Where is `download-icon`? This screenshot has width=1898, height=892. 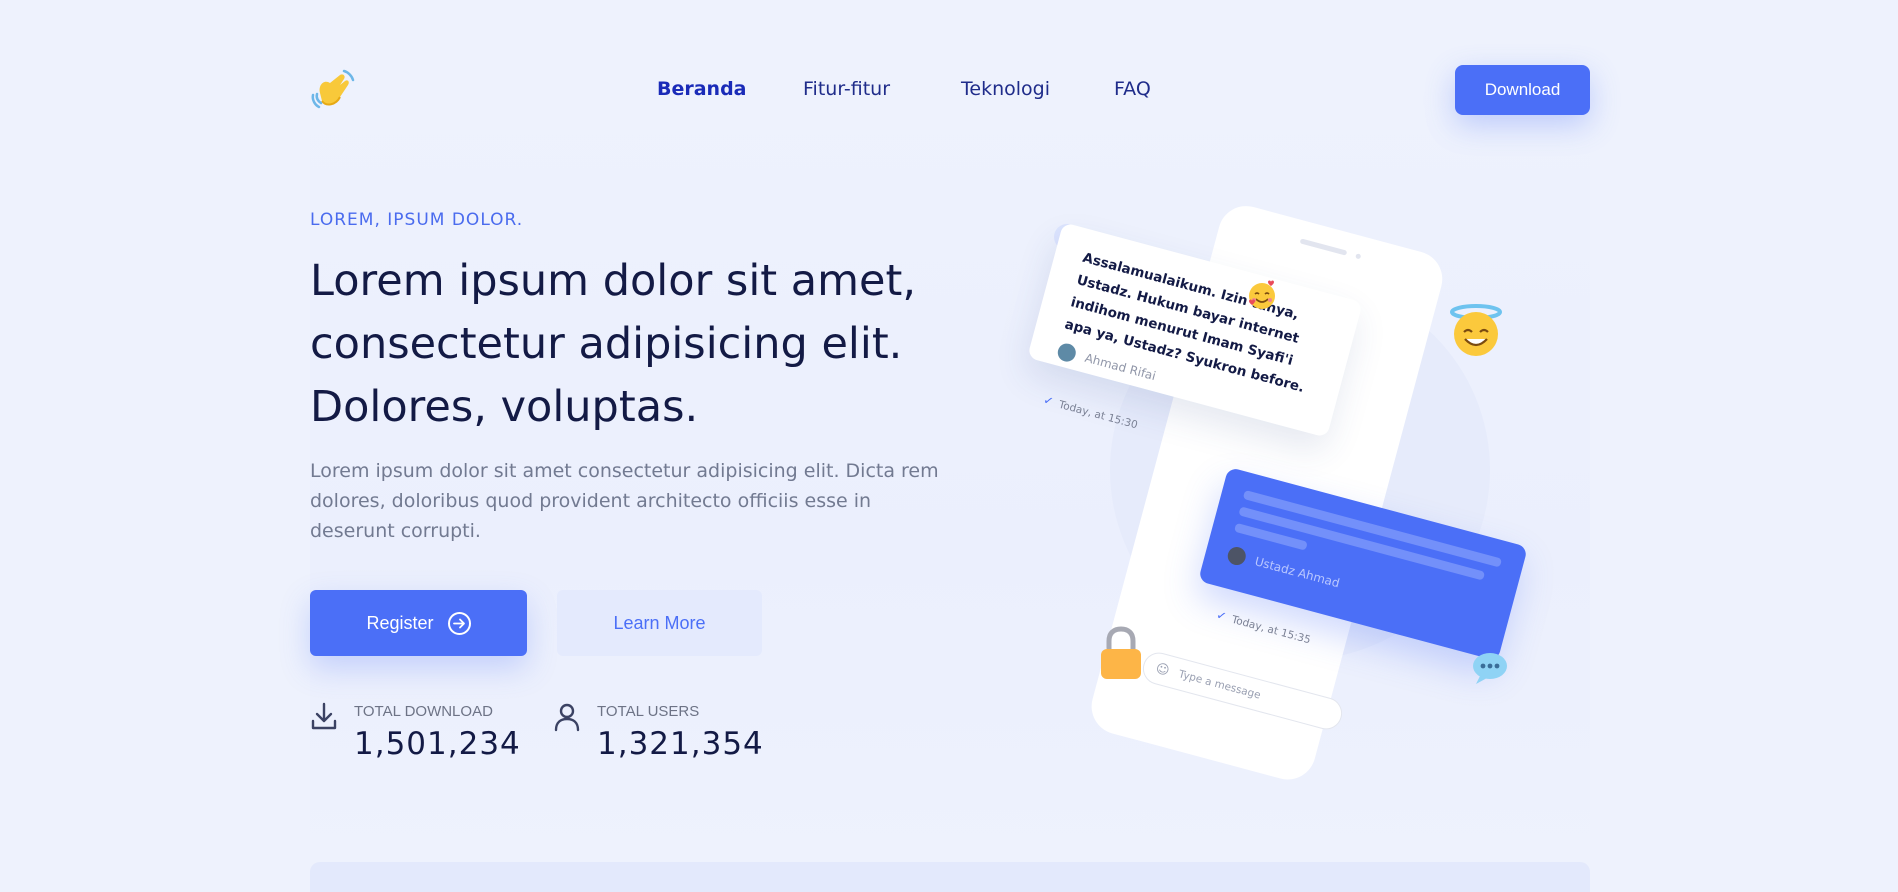 download-icon is located at coordinates (324, 717).